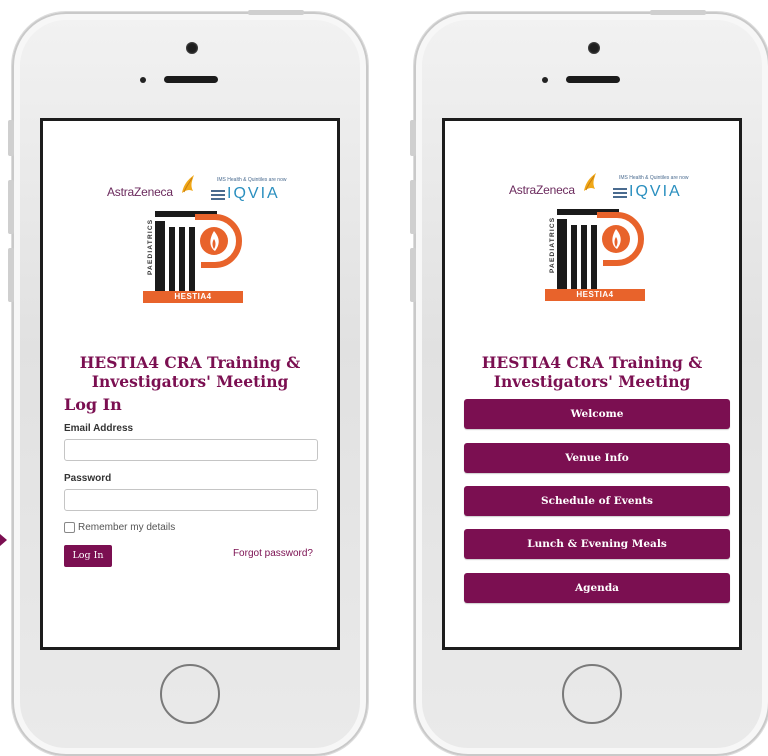 The height and width of the screenshot is (756, 768). What do you see at coordinates (88, 556) in the screenshot?
I see `login-button: Log In` at bounding box center [88, 556].